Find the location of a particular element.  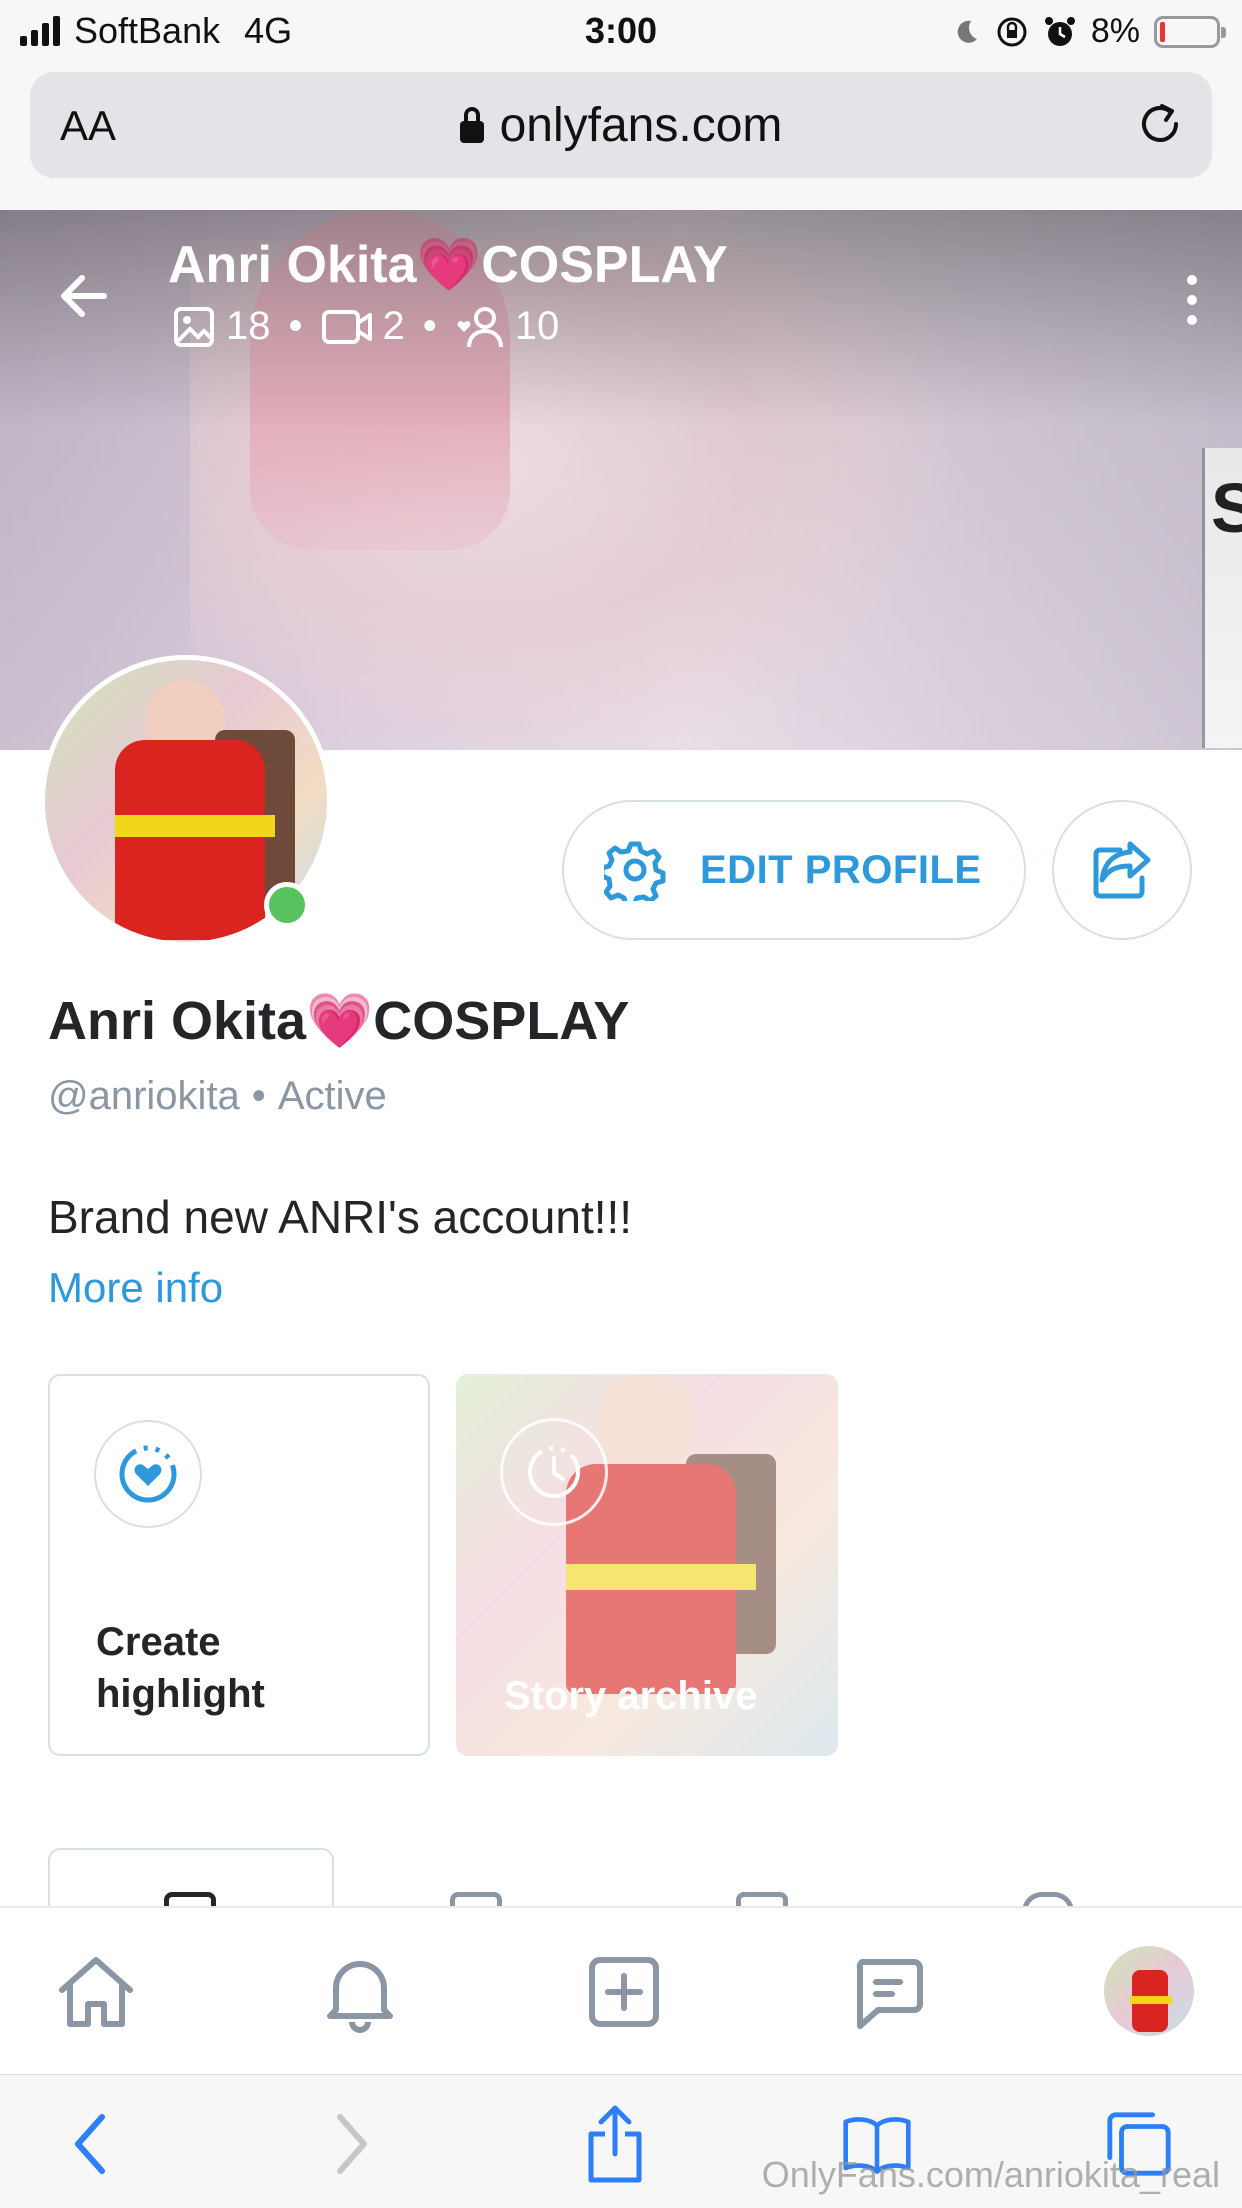

fans-count: 10 is located at coordinates (537, 326).